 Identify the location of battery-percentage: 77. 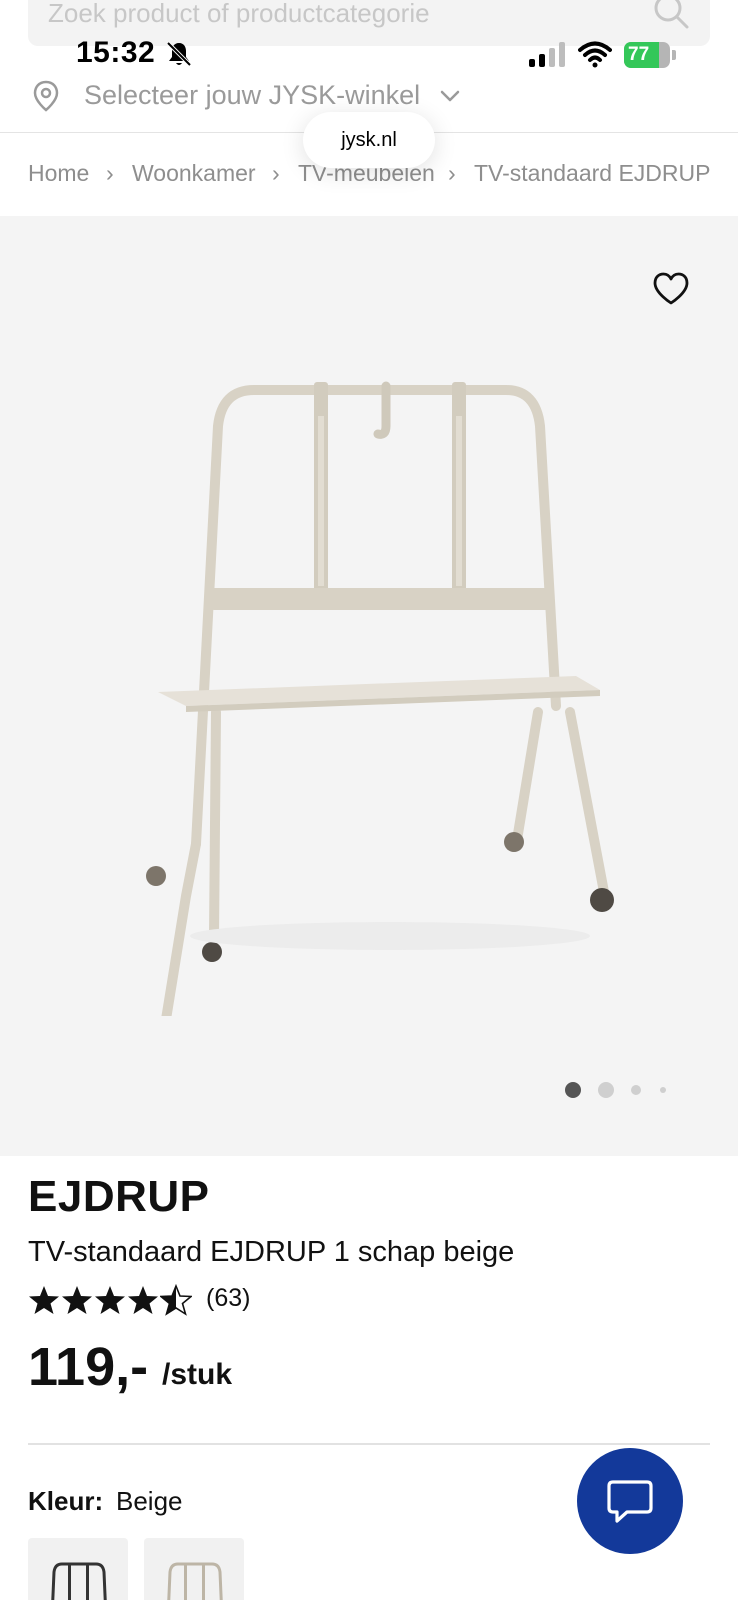
(639, 54).